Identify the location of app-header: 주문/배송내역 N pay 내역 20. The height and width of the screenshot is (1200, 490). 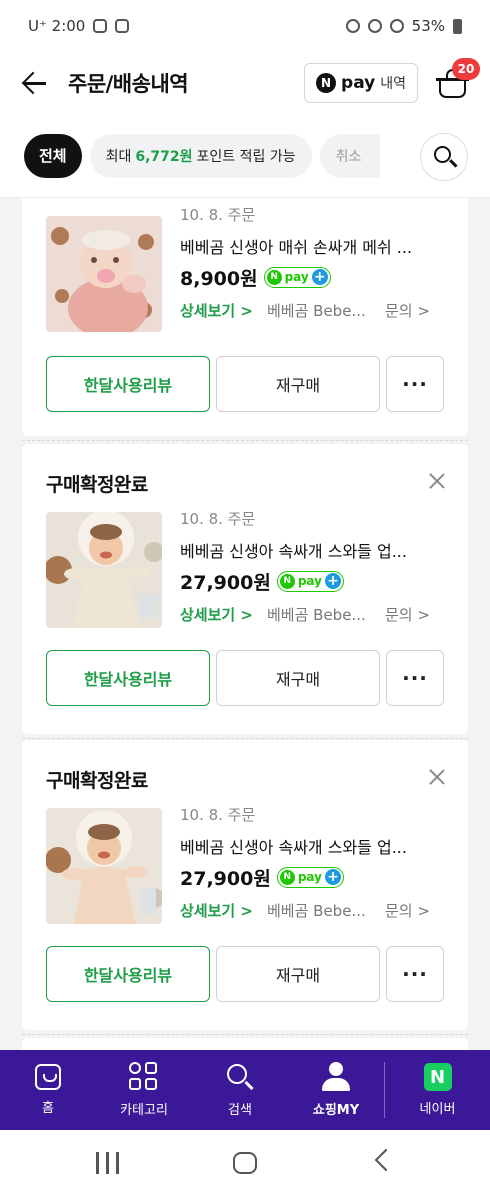
(245, 83).